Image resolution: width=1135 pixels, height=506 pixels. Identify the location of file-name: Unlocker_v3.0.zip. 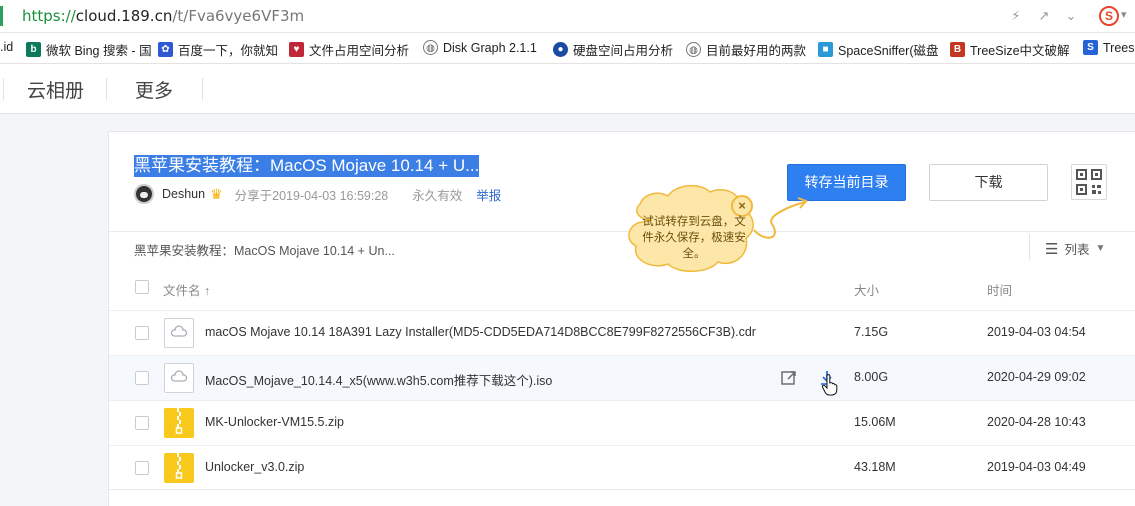
(254, 467).